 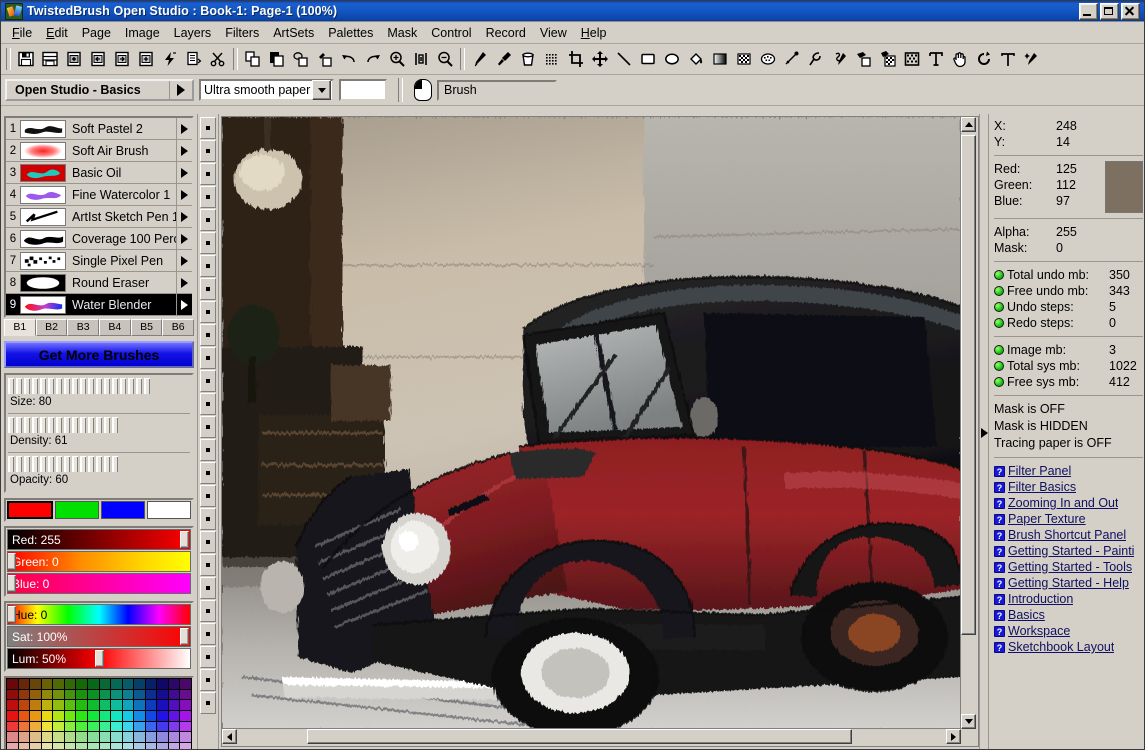 What do you see at coordinates (77, 510) in the screenshot?
I see `swatch-green` at bounding box center [77, 510].